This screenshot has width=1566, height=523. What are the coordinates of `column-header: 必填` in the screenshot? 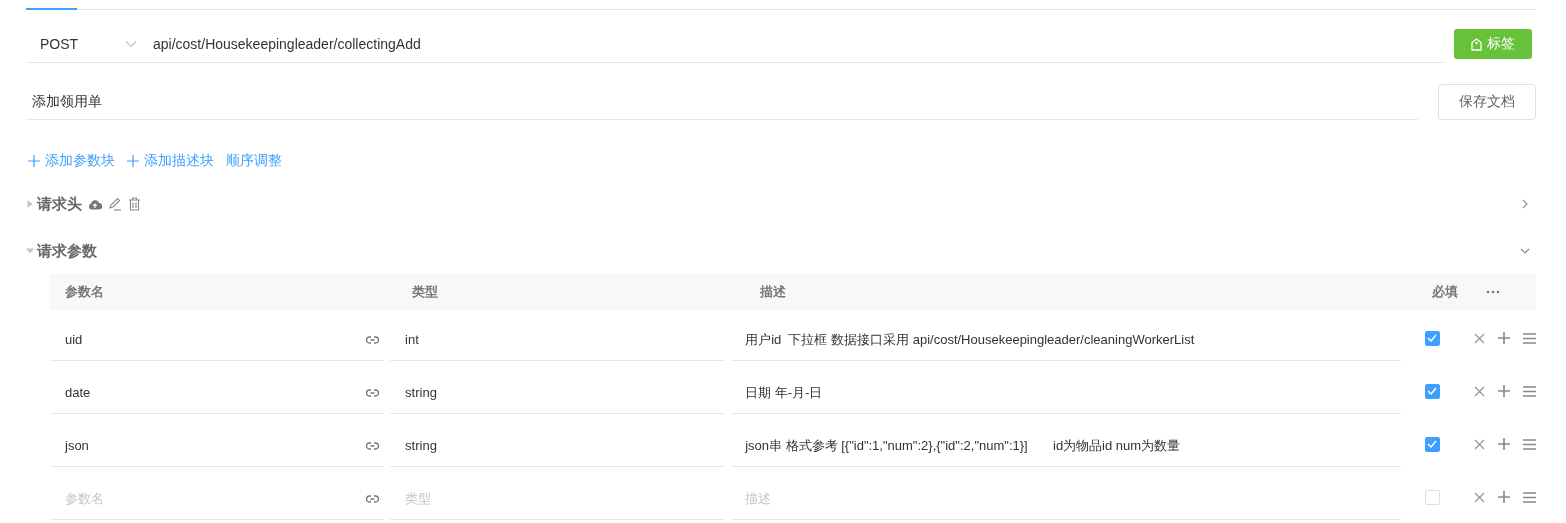 It's located at (1445, 292).